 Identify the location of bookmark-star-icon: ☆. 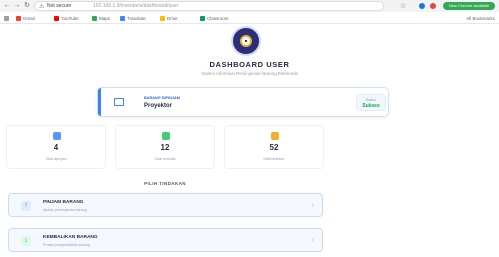
(403, 6).